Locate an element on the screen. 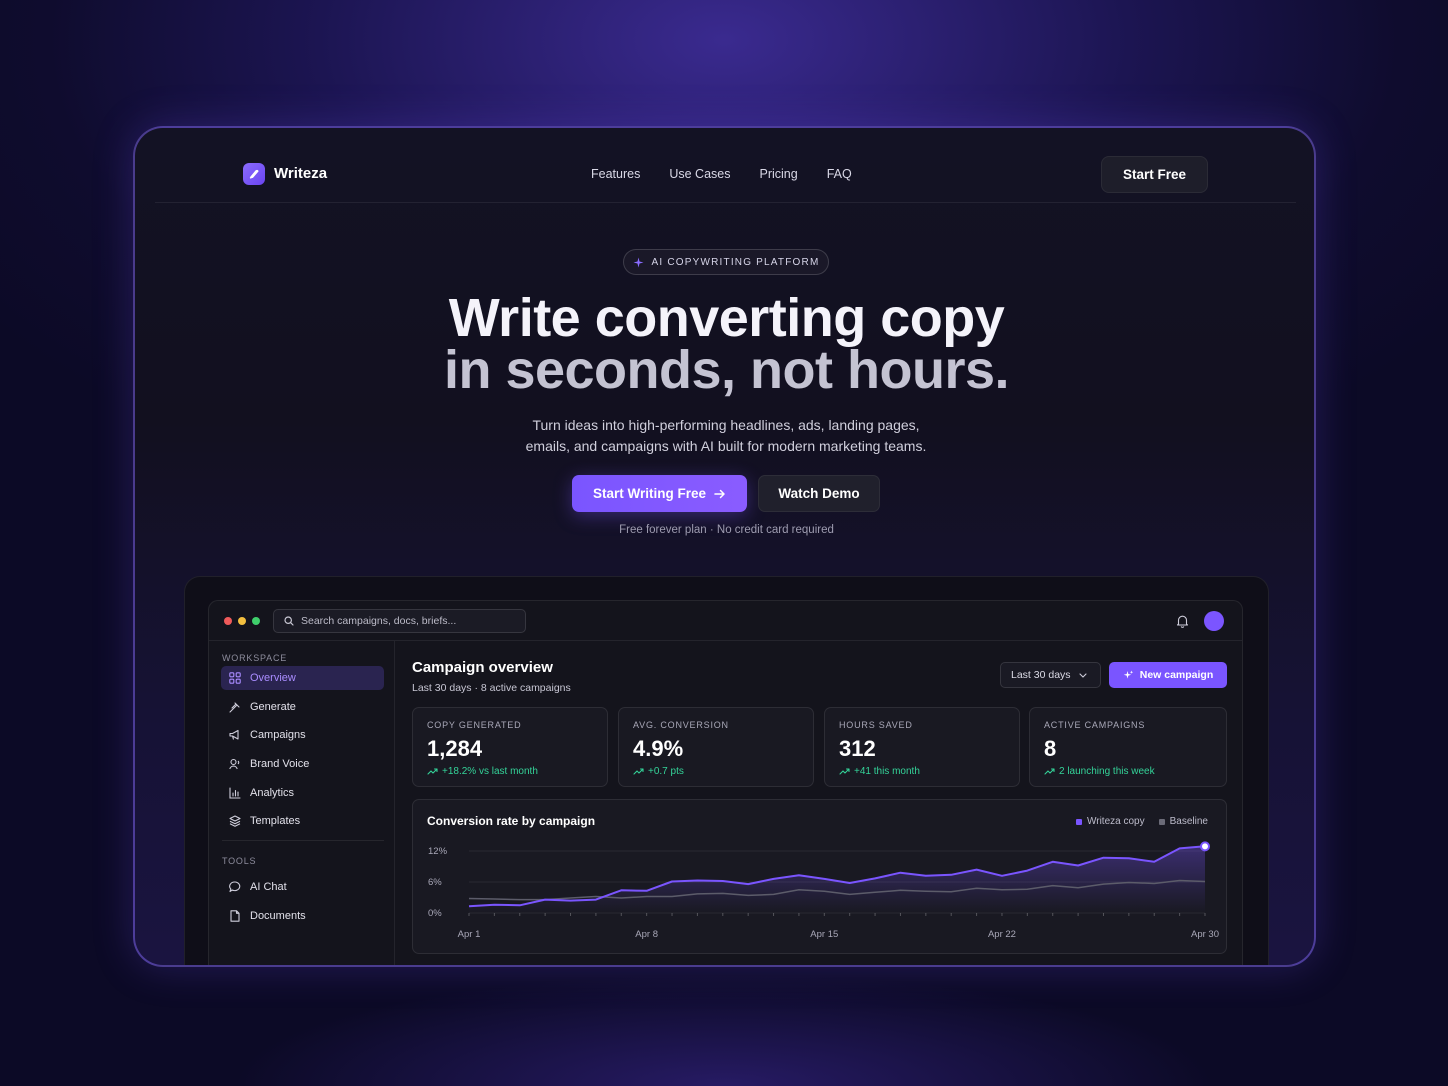 The image size is (1448, 1086). sidebar-item-label: Overview is located at coordinates (273, 678).